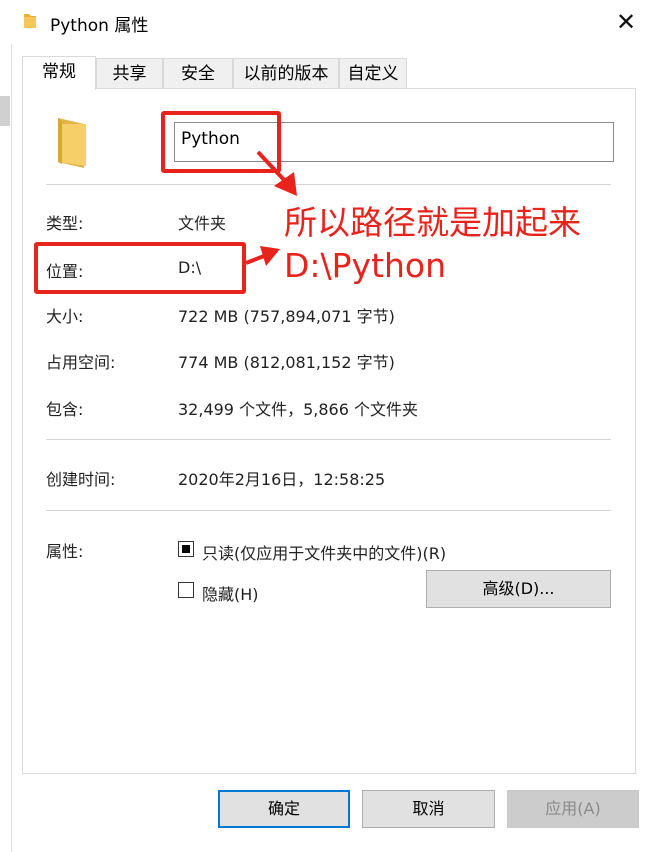 This screenshot has width=660, height=852. Describe the element at coordinates (282, 479) in the screenshot. I see `created-value: 2020年2月16日，12:58:25` at that location.